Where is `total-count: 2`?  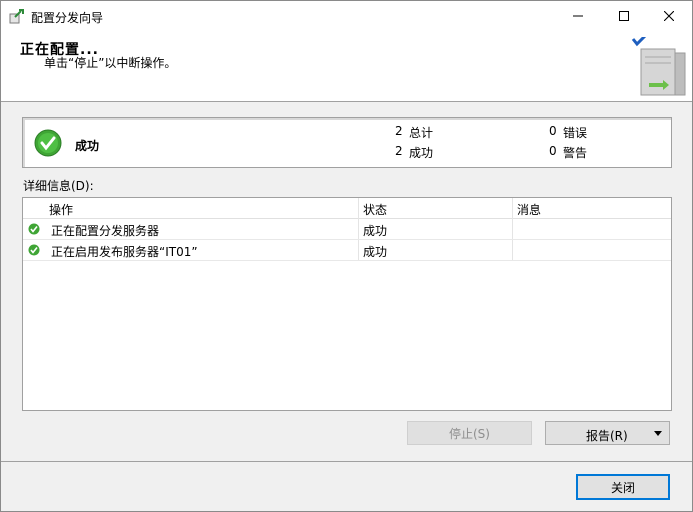
total-count: 2 is located at coordinates (399, 131).